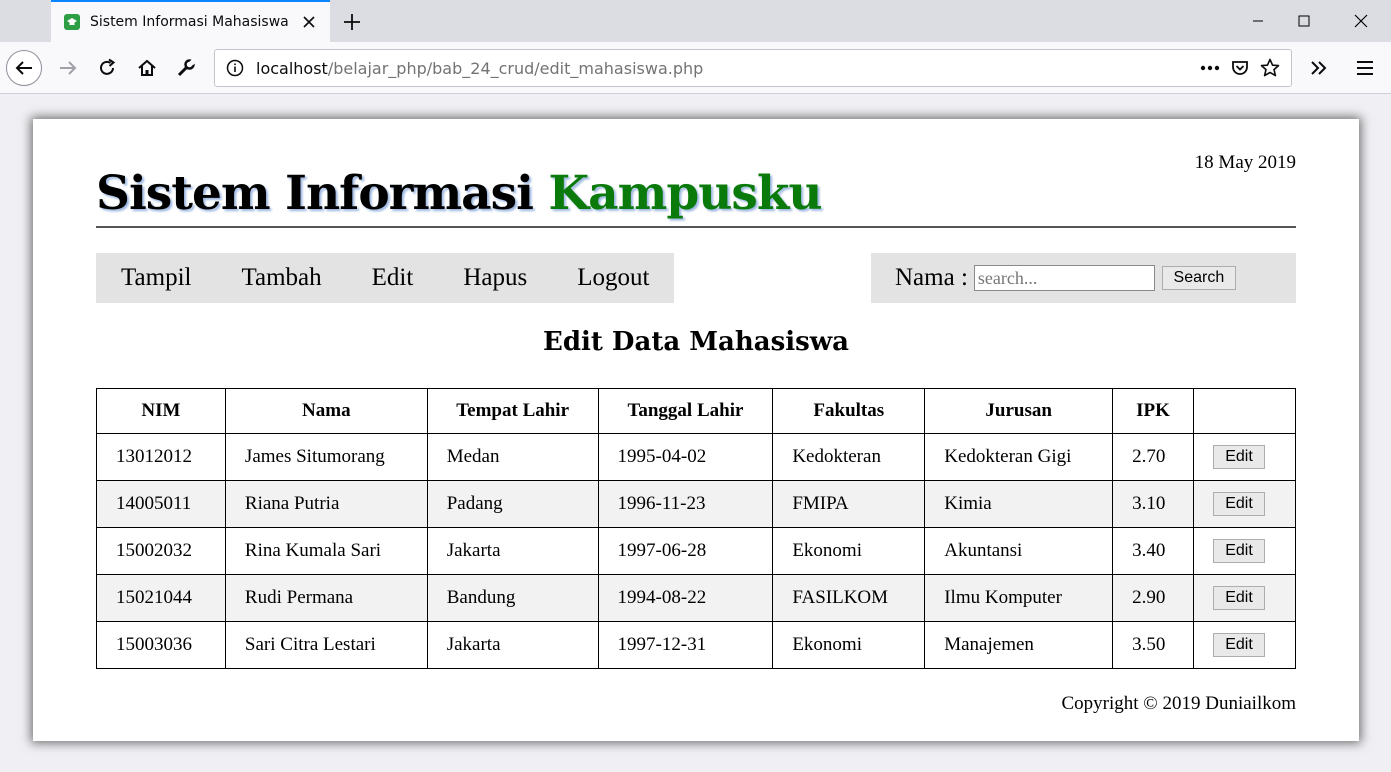 This screenshot has width=1391, height=772. Describe the element at coordinates (1019, 551) in the screenshot. I see `cell-jurusan: Akuntansi` at that location.